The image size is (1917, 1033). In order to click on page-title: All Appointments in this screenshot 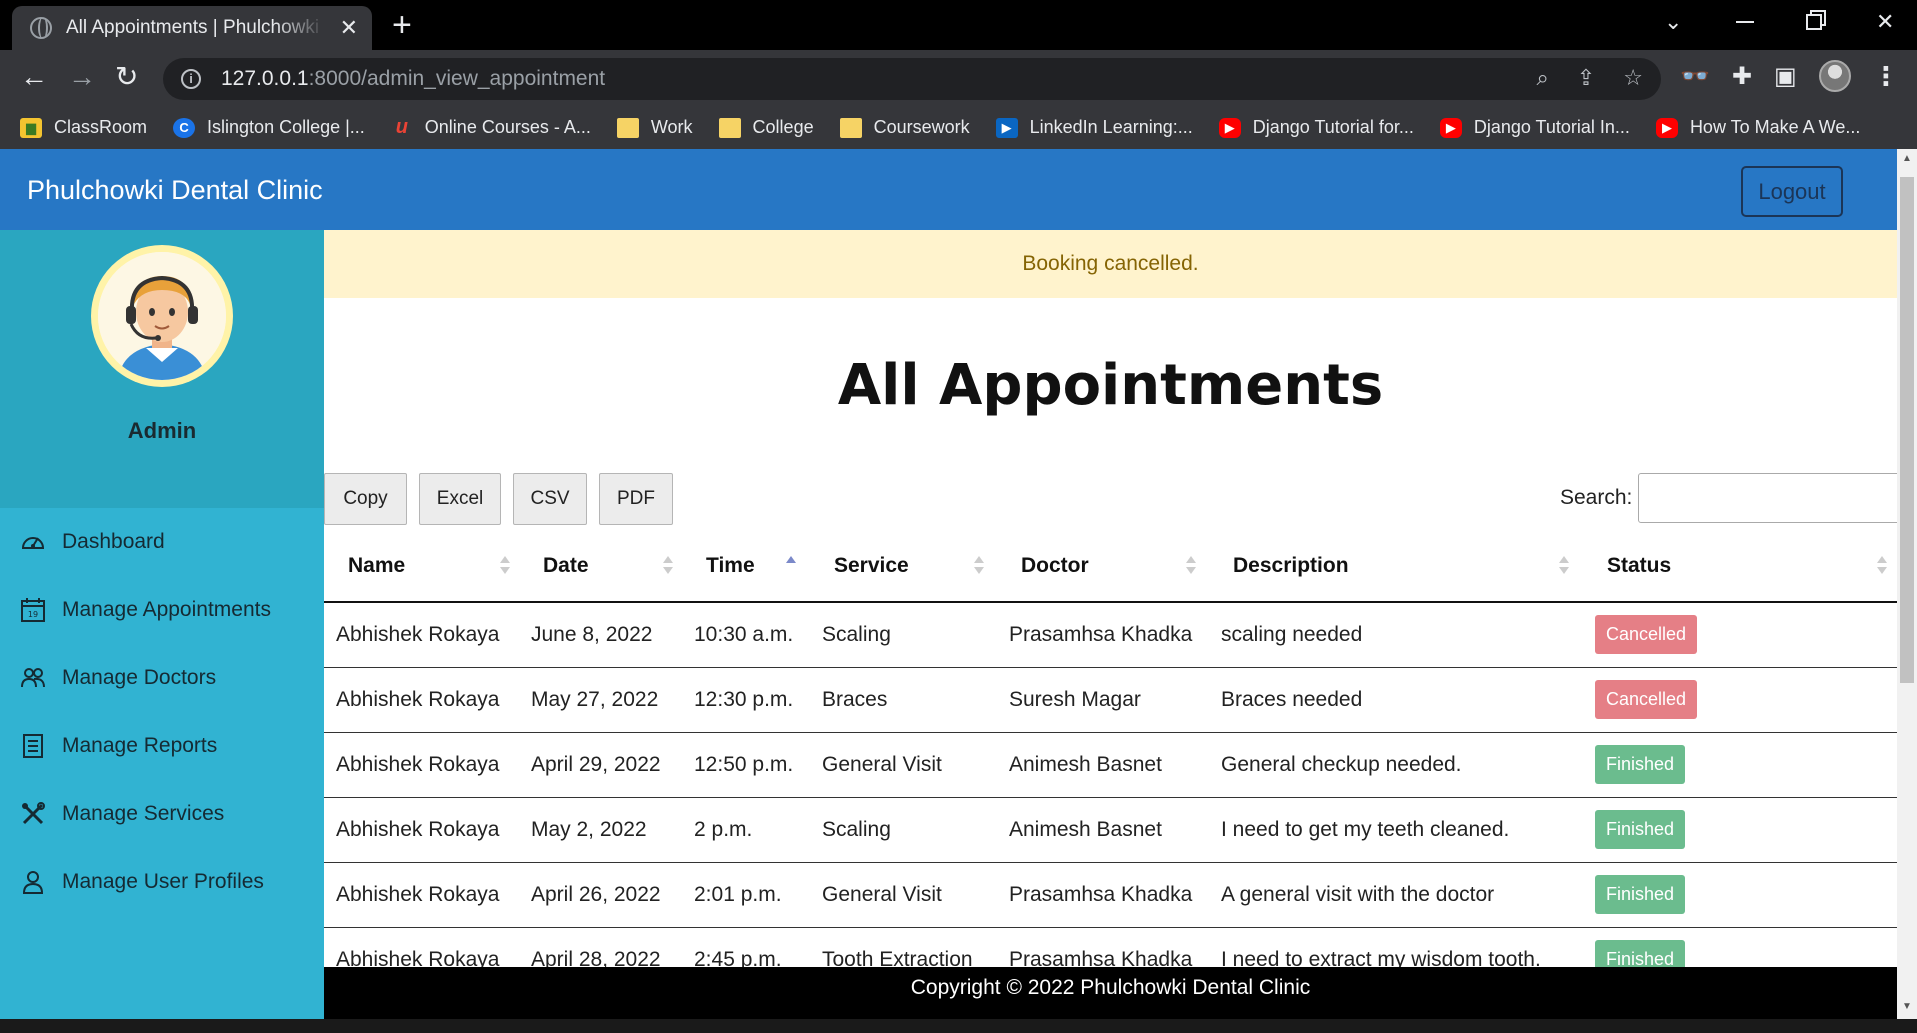, I will do `click(1110, 385)`.